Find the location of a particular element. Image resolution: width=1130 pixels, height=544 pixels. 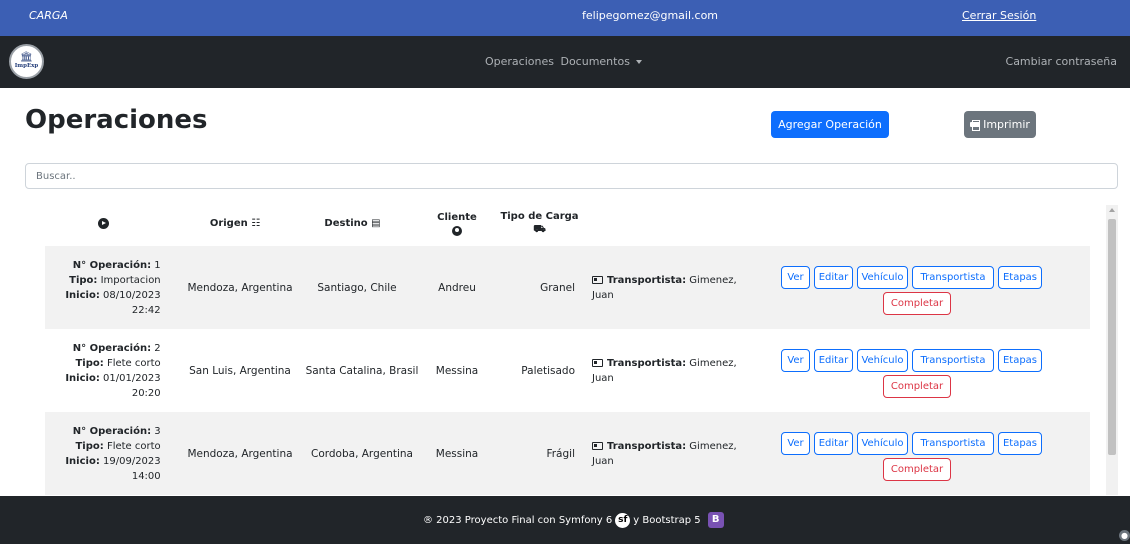

cell-destino: Santa Catalina, Brasil is located at coordinates (362, 370).